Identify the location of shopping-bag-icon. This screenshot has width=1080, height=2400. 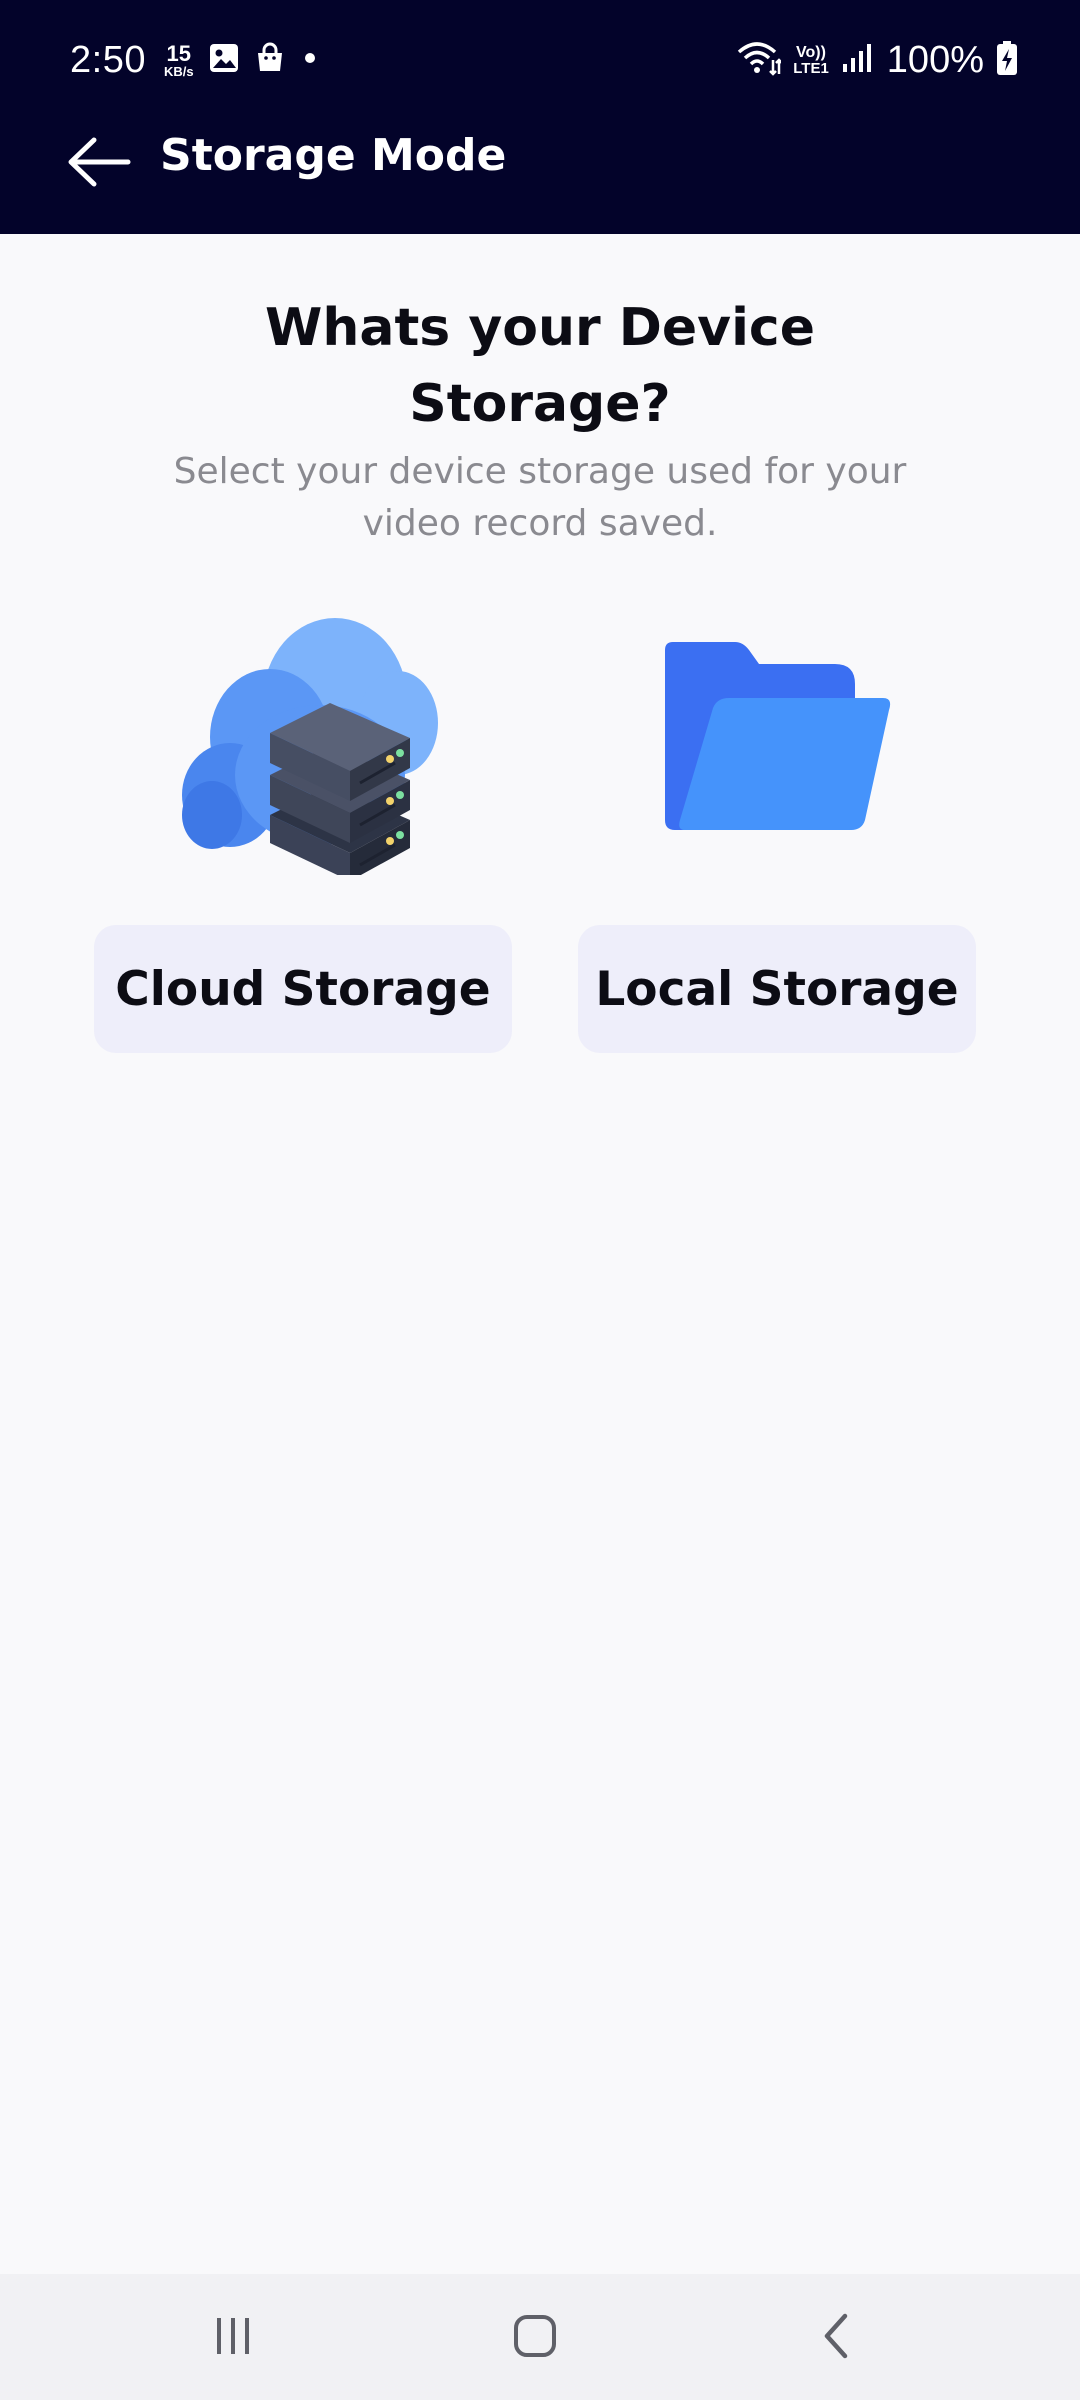
(270, 60).